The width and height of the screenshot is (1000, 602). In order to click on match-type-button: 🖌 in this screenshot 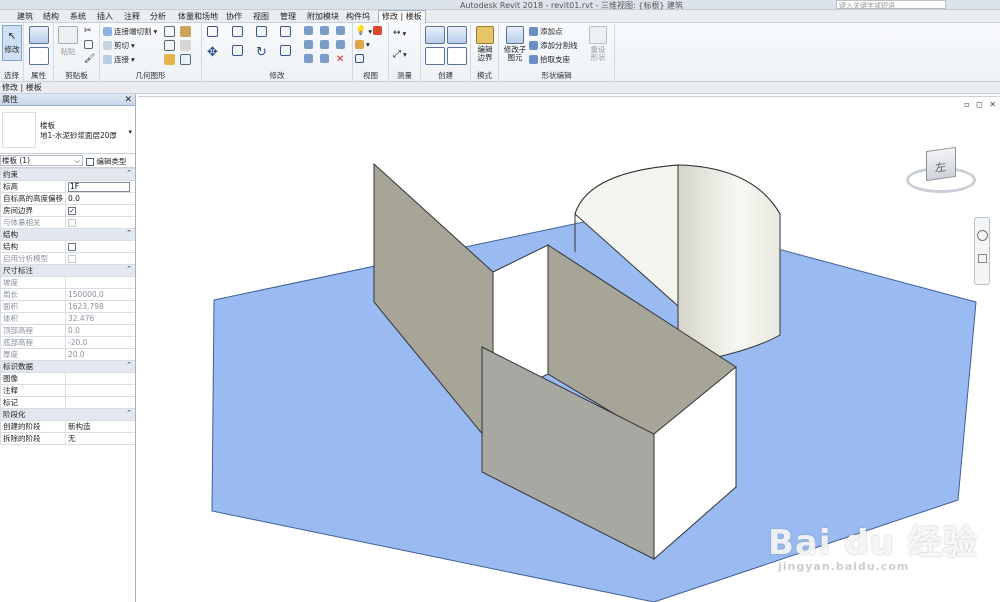, I will do `click(89, 59)`.